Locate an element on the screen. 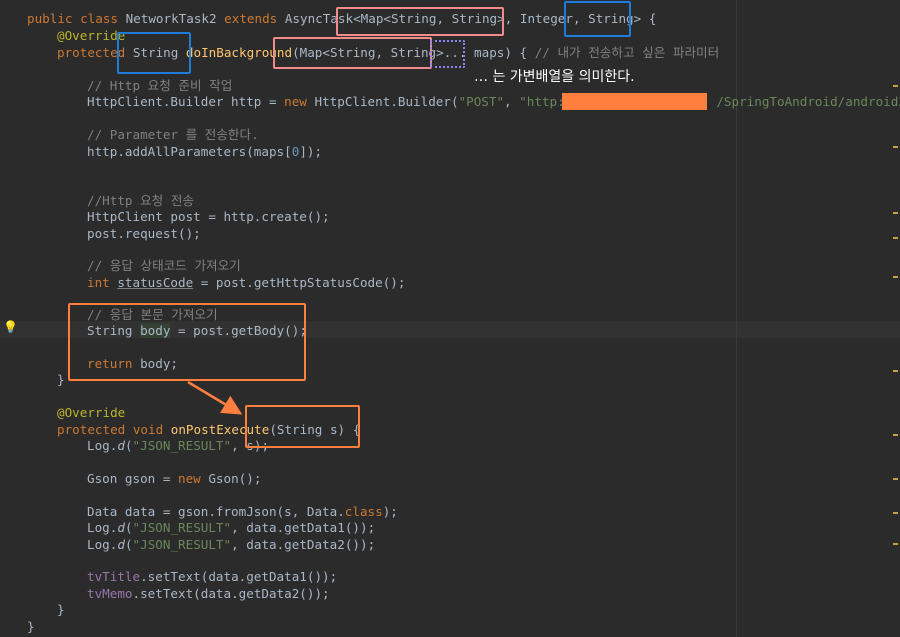 The image size is (900, 637). blue-box-return-type is located at coordinates (154, 53).